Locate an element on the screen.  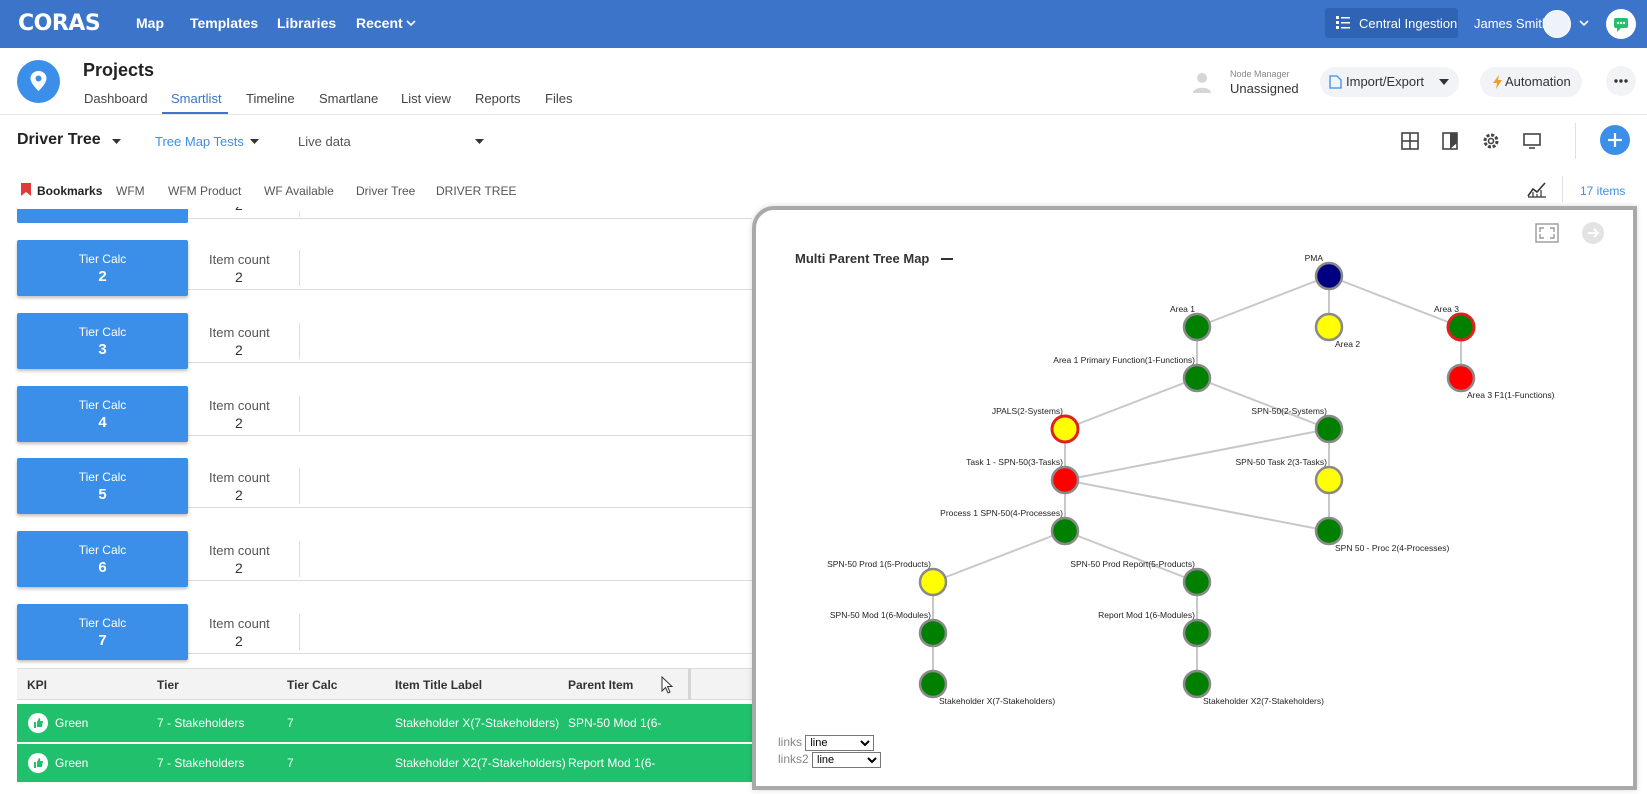
column-header-tier: Tier is located at coordinates (168, 685).